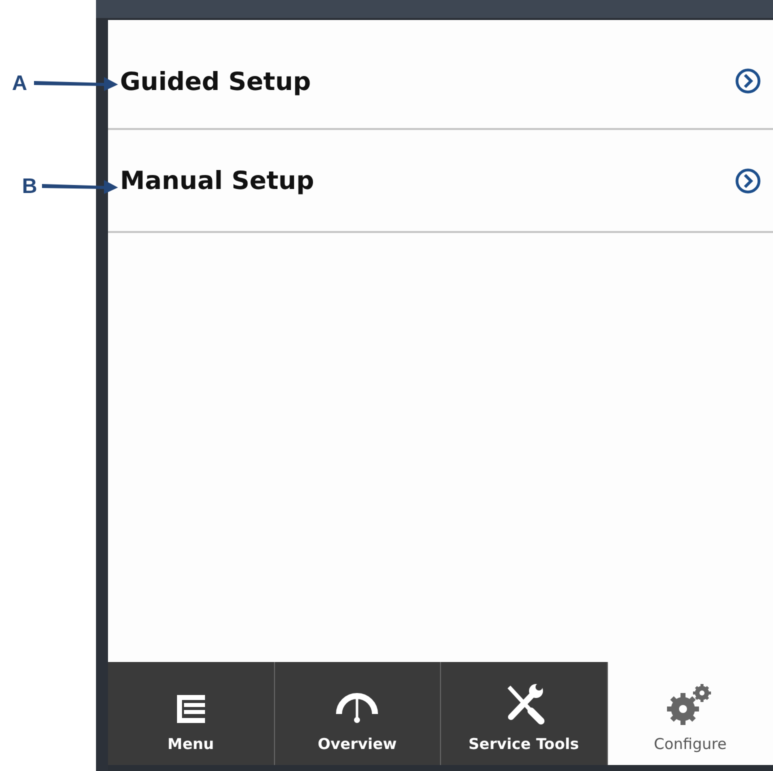  Describe the element at coordinates (190, 709) in the screenshot. I see `list-icon` at that location.